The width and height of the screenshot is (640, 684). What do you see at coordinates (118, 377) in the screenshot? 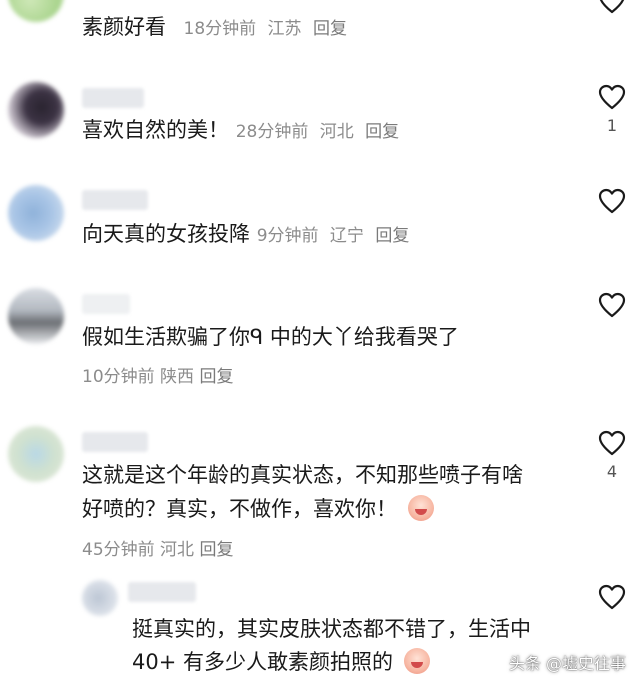
I see `comment-time: 10分钟前` at bounding box center [118, 377].